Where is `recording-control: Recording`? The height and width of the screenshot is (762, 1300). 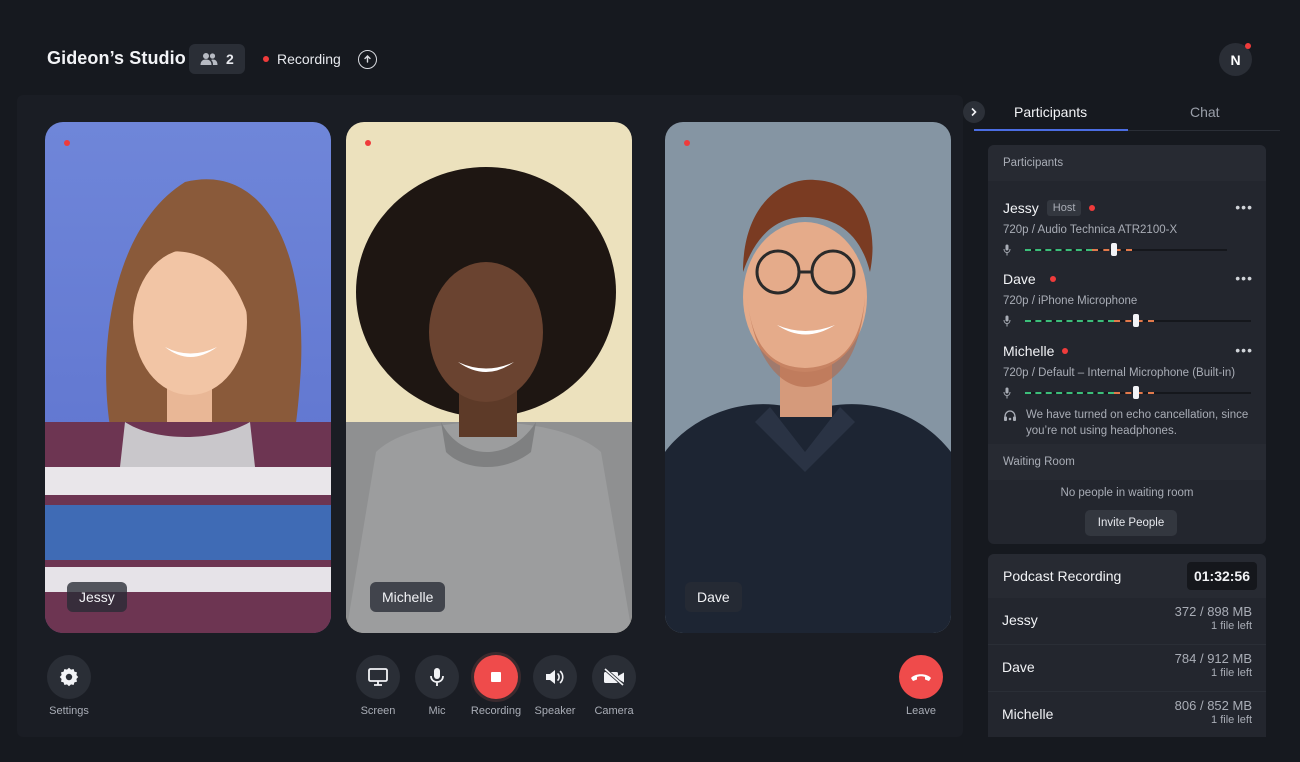 recording-control: Recording is located at coordinates (496, 686).